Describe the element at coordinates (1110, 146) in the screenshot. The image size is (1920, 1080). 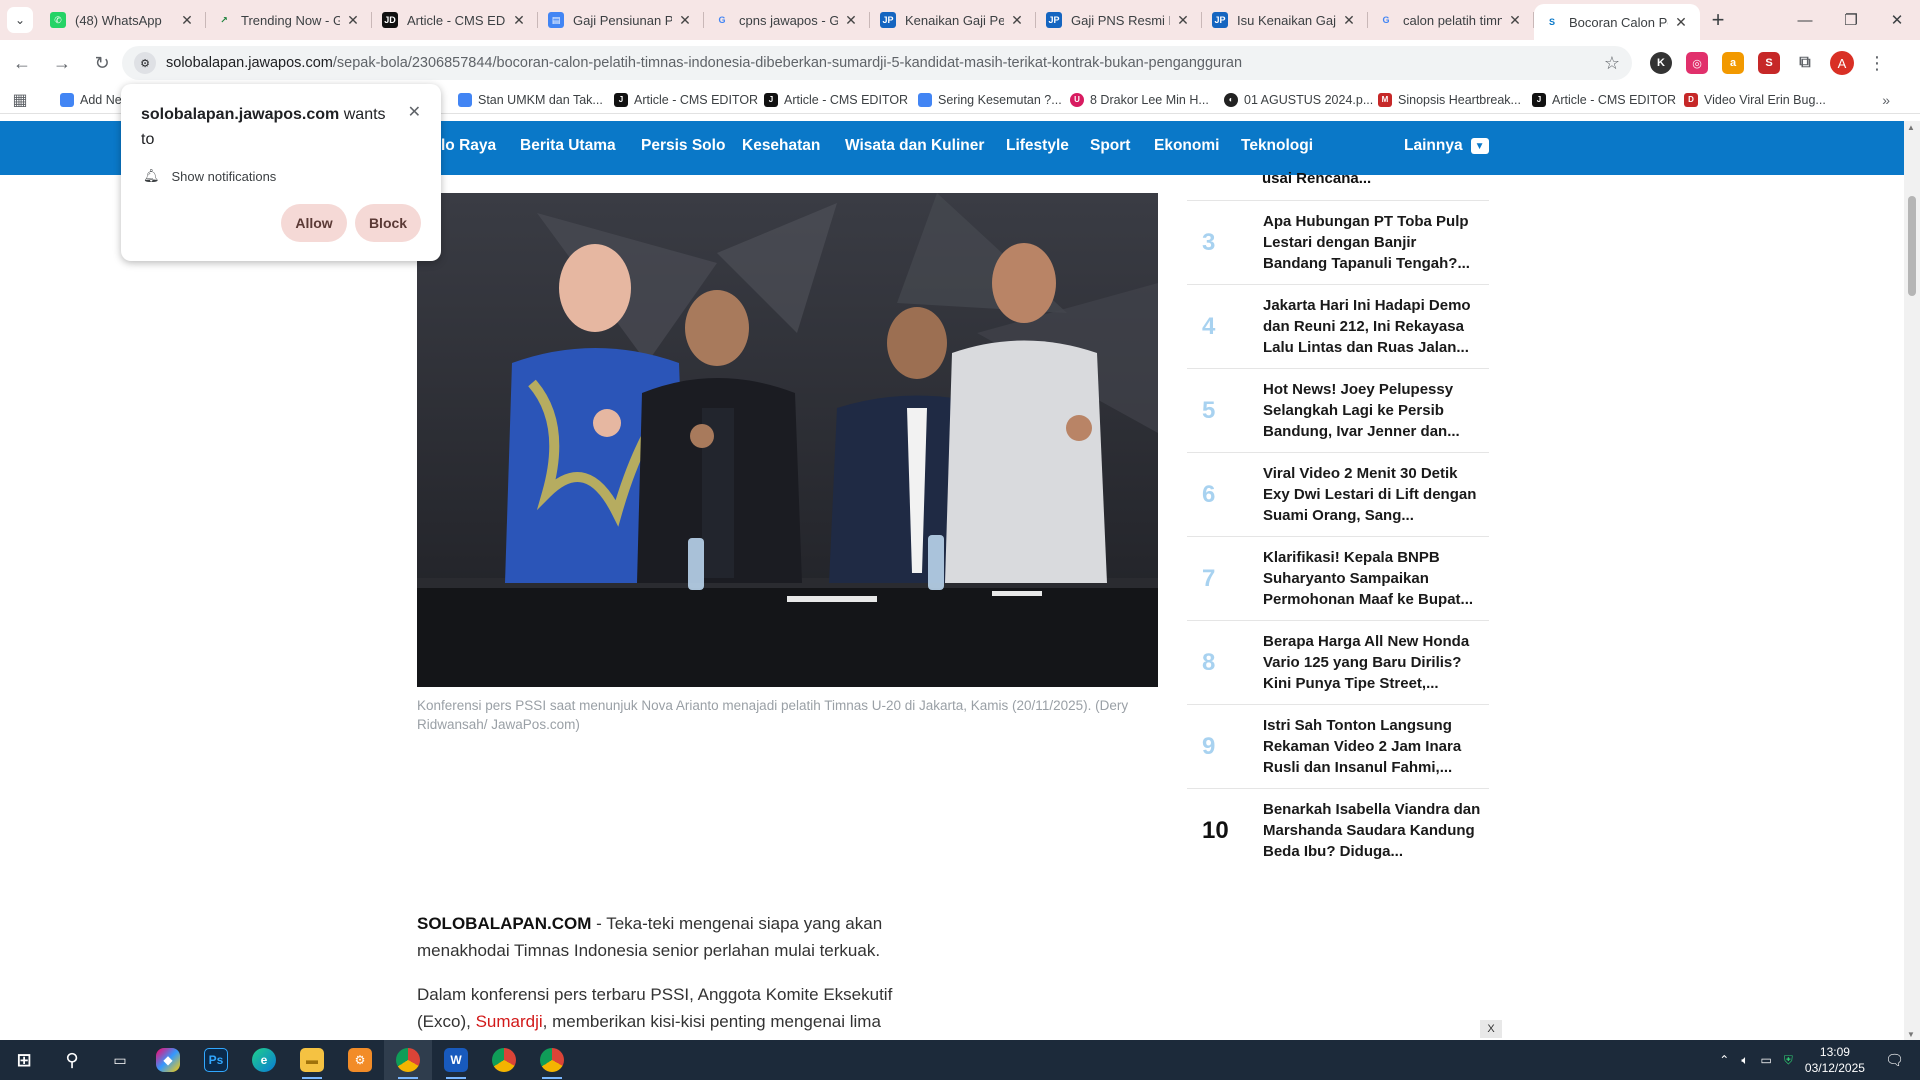
I see `nav-item-sport: Sport` at that location.